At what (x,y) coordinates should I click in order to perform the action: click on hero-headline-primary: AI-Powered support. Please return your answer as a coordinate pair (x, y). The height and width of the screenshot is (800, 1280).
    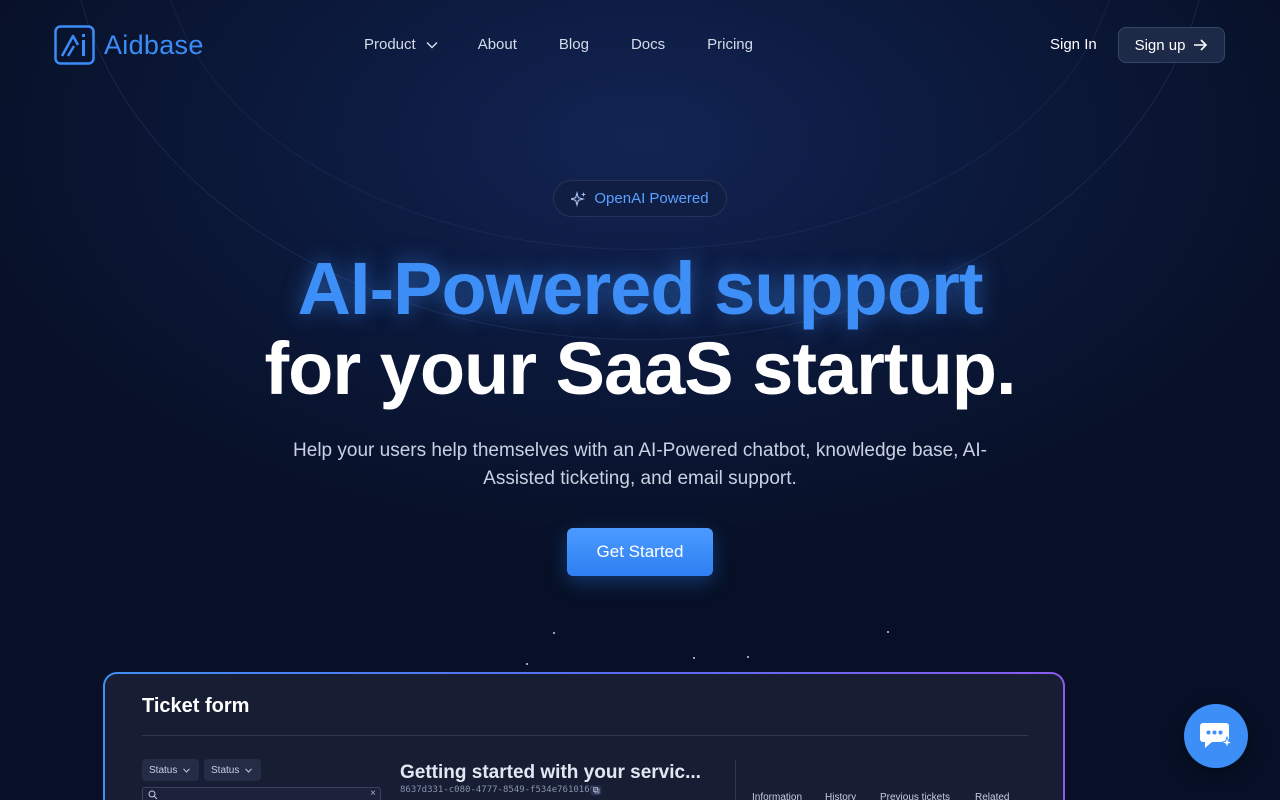
    Looking at the image, I should click on (640, 288).